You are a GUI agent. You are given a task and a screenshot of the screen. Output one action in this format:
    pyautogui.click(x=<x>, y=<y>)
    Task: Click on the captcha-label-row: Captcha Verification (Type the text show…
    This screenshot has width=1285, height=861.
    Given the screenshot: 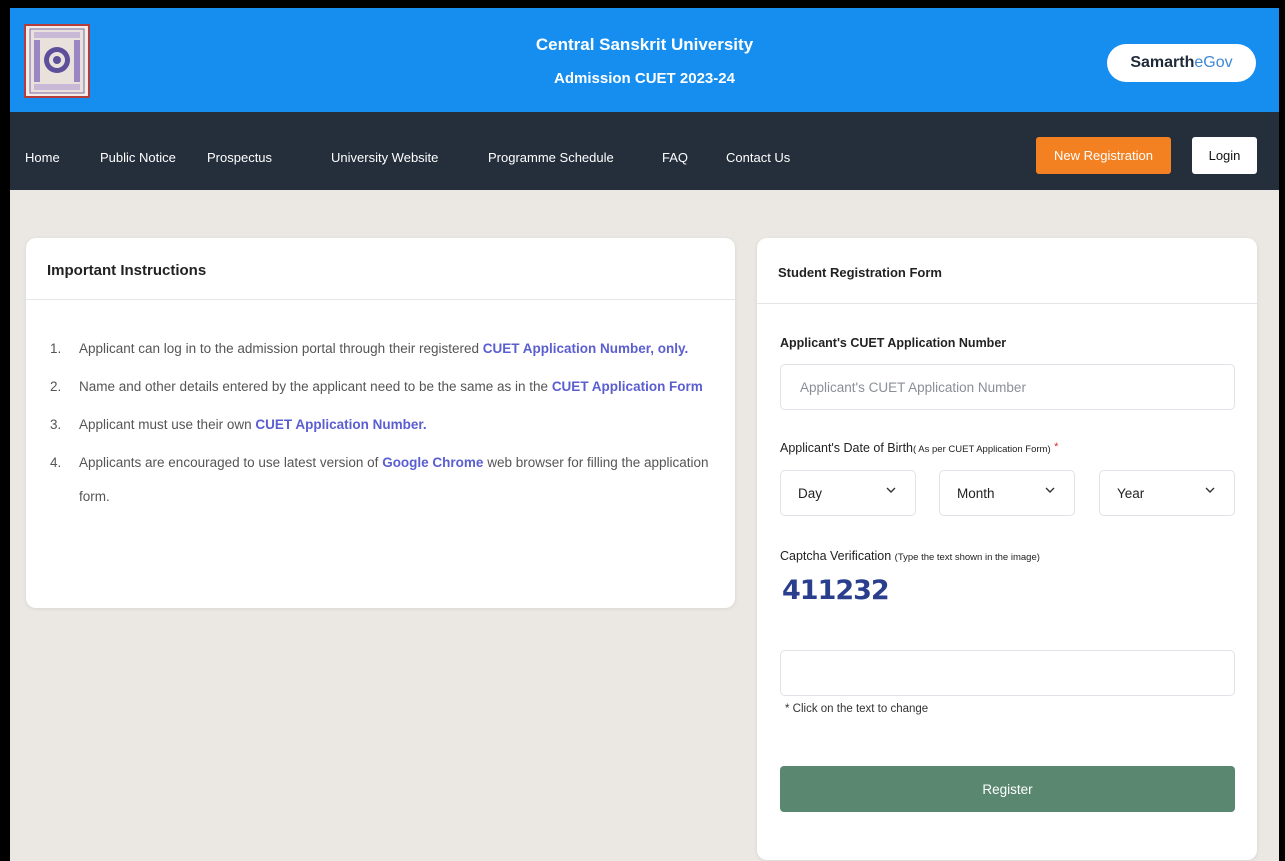 What is the action you would take?
    pyautogui.click(x=910, y=556)
    